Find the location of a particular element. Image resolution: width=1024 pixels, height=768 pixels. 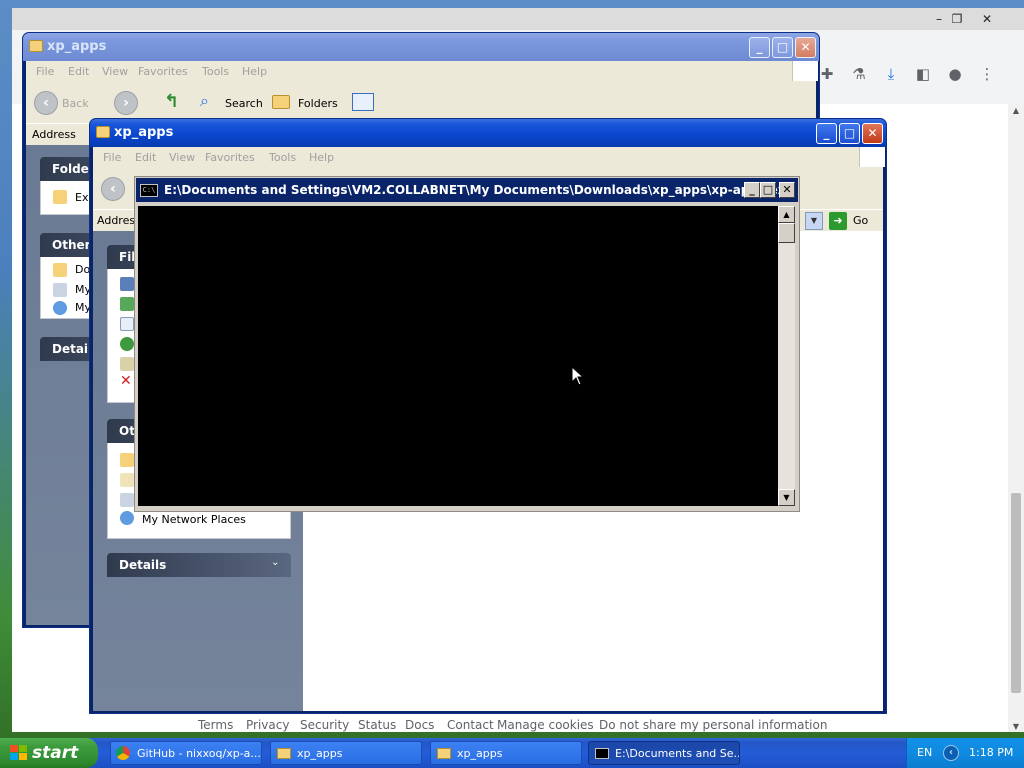

documents-icon is located at coordinates (127, 480).